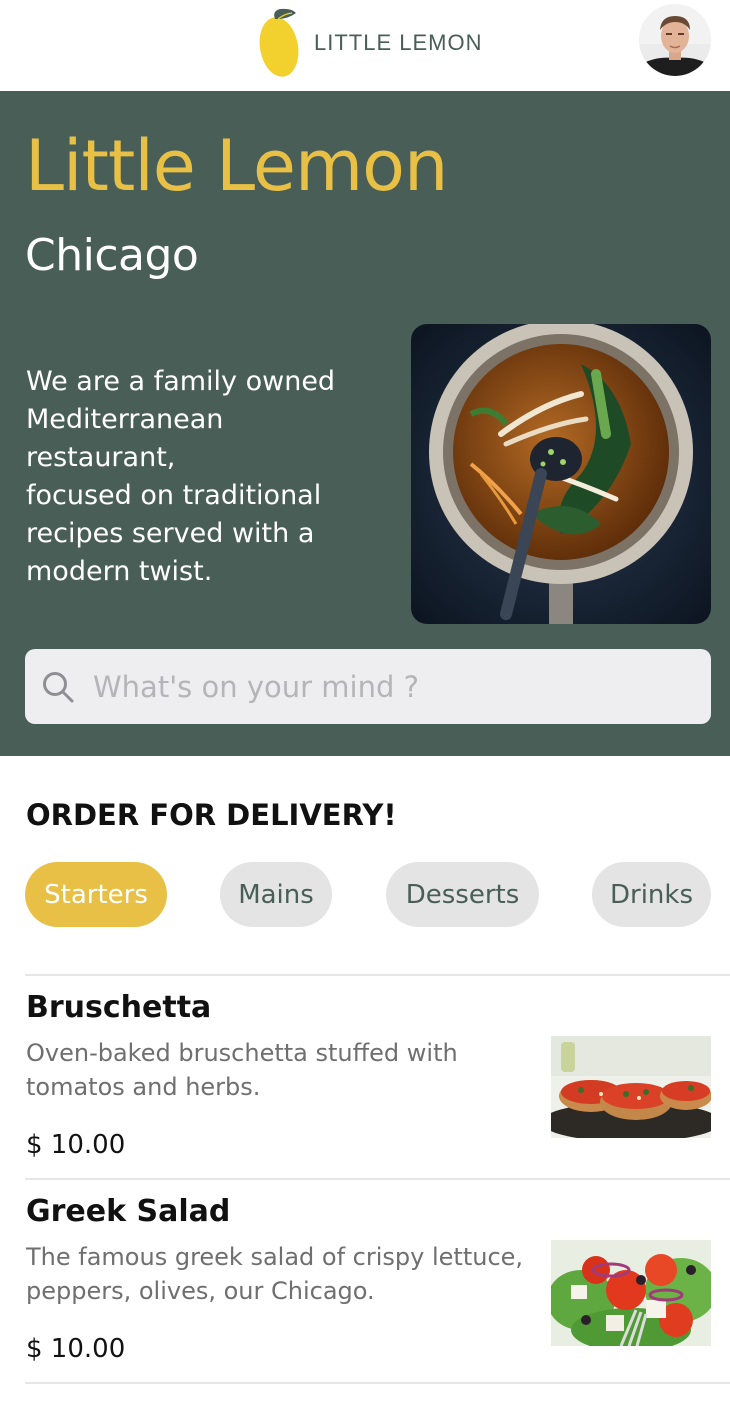 This screenshot has width=730, height=1406. I want to click on category-chip-mains: Mains, so click(276, 894).